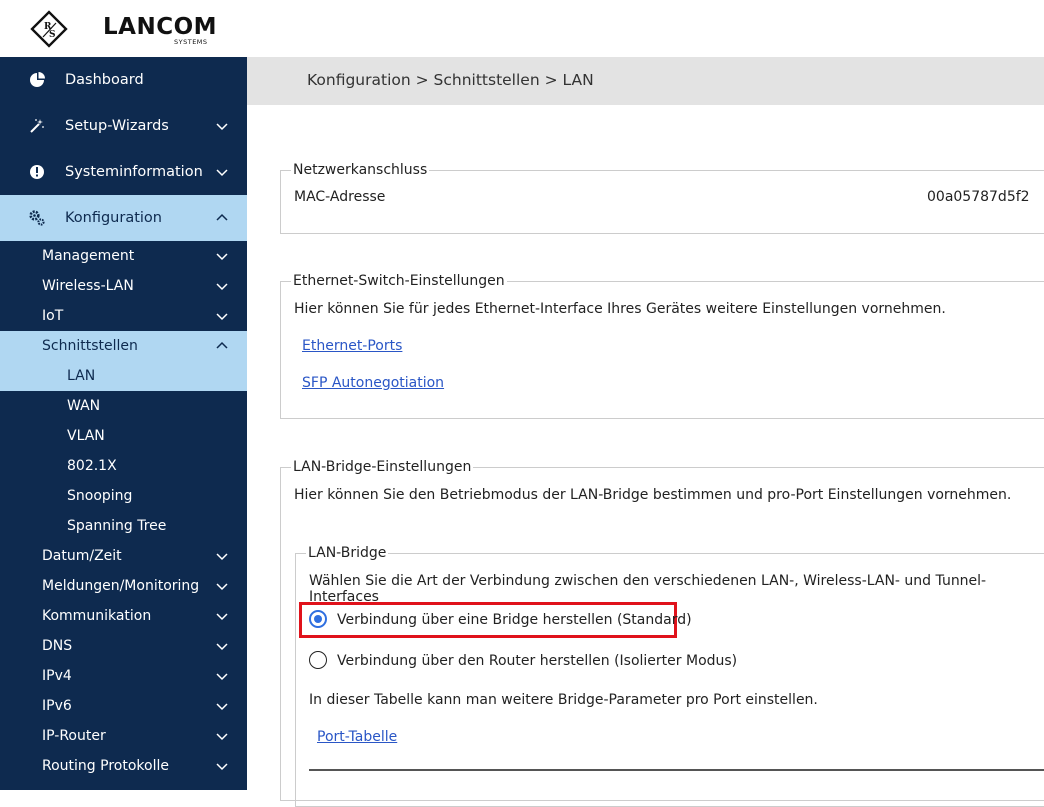 The height and width of the screenshot is (807, 1044). What do you see at coordinates (37, 126) in the screenshot?
I see `wand-icon` at bounding box center [37, 126].